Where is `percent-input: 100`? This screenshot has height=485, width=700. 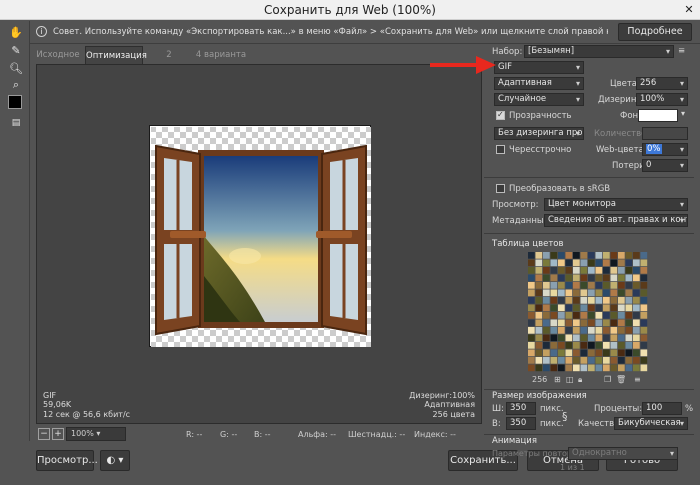
percent-input: 100 is located at coordinates (662, 408).